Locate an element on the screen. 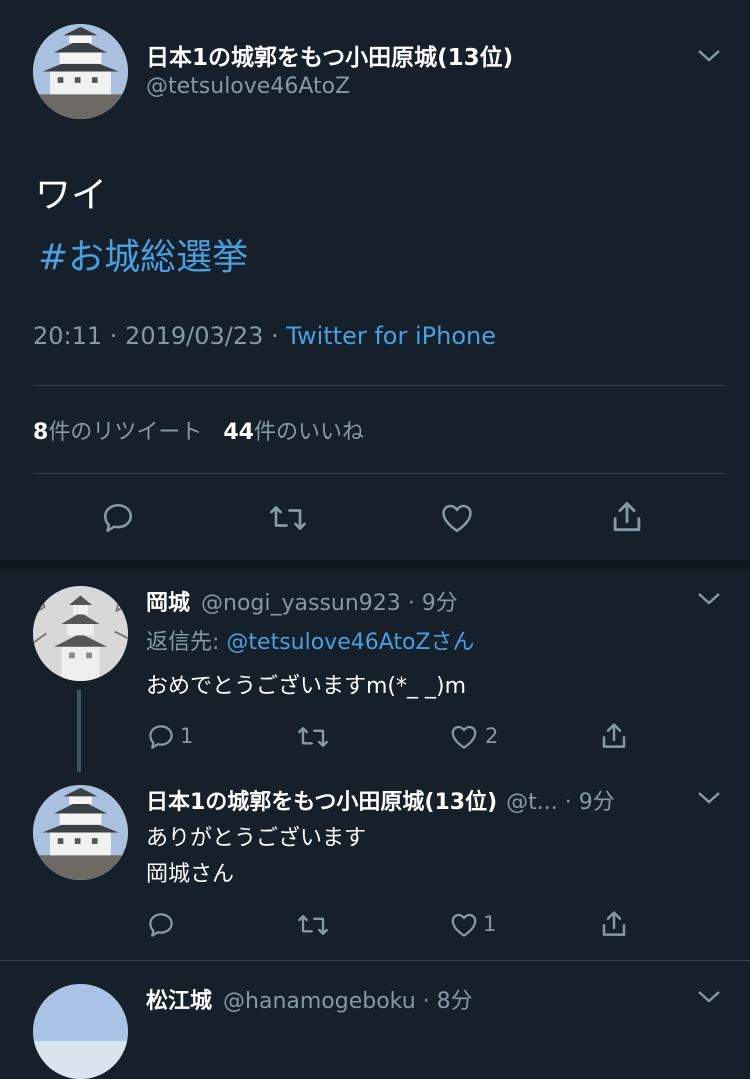 The height and width of the screenshot is (1079, 750). hashtag-link: #お城総選挙 is located at coordinates (143, 254).